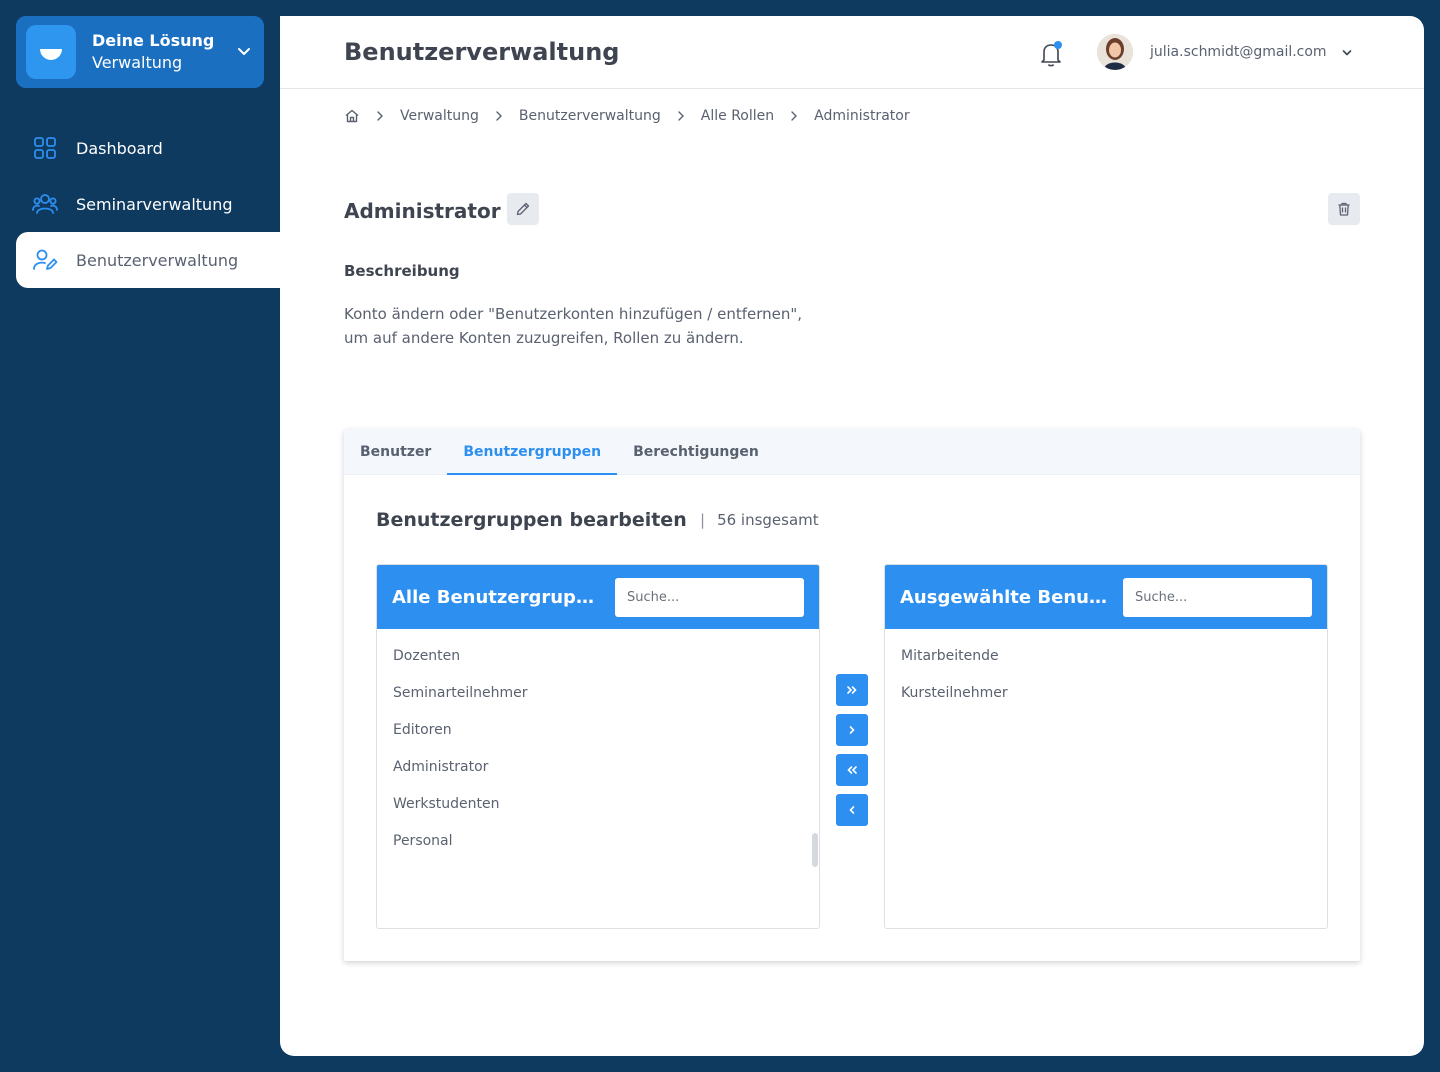 This screenshot has height=1072, width=1440. I want to click on list-item: Editoren, so click(606, 738).